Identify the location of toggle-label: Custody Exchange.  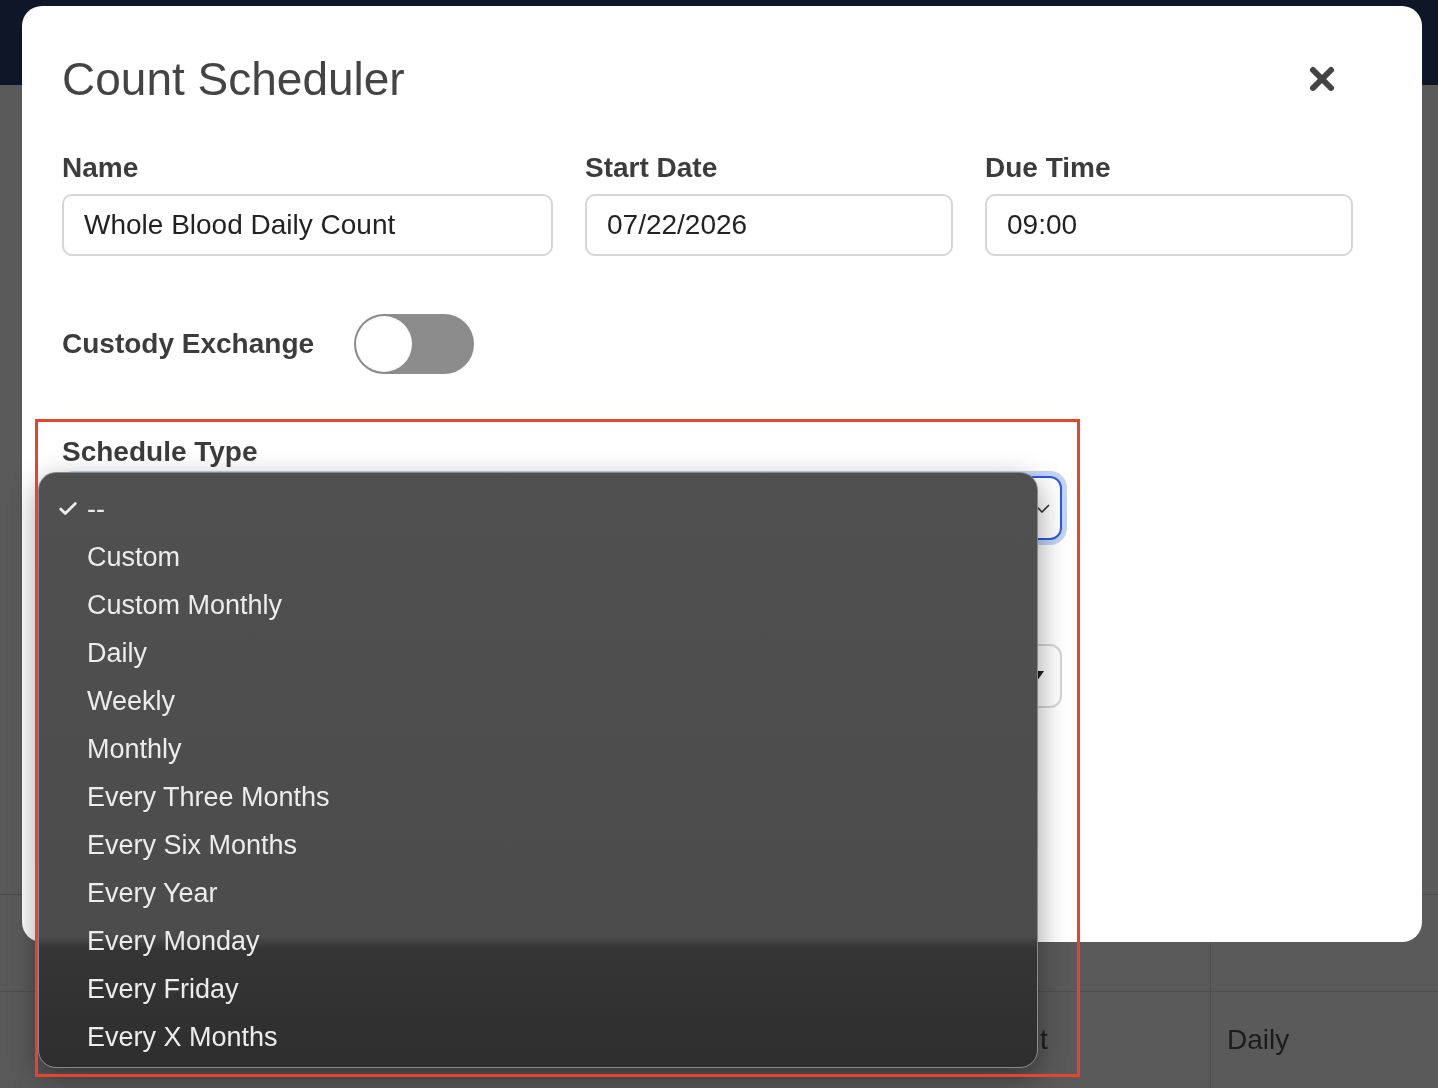
(188, 344).